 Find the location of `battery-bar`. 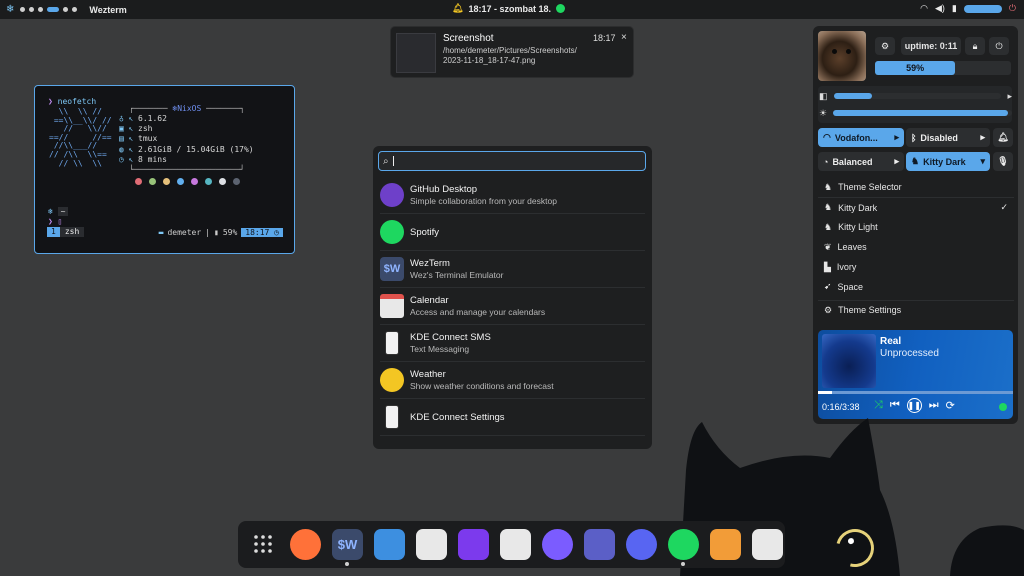

battery-bar is located at coordinates (982, 8).